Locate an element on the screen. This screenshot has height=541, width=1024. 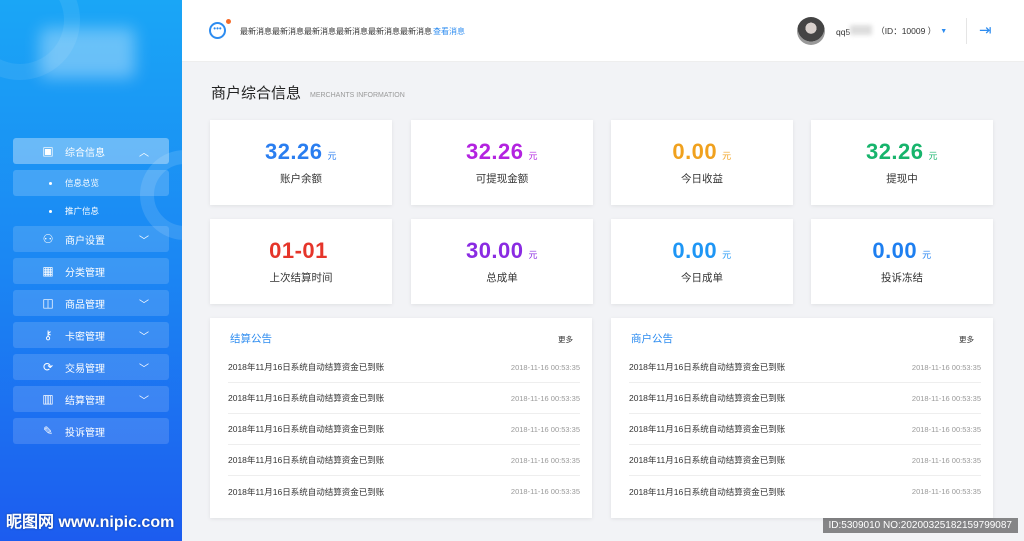
stat-label: 今日成单 is located at coordinates (702, 278).